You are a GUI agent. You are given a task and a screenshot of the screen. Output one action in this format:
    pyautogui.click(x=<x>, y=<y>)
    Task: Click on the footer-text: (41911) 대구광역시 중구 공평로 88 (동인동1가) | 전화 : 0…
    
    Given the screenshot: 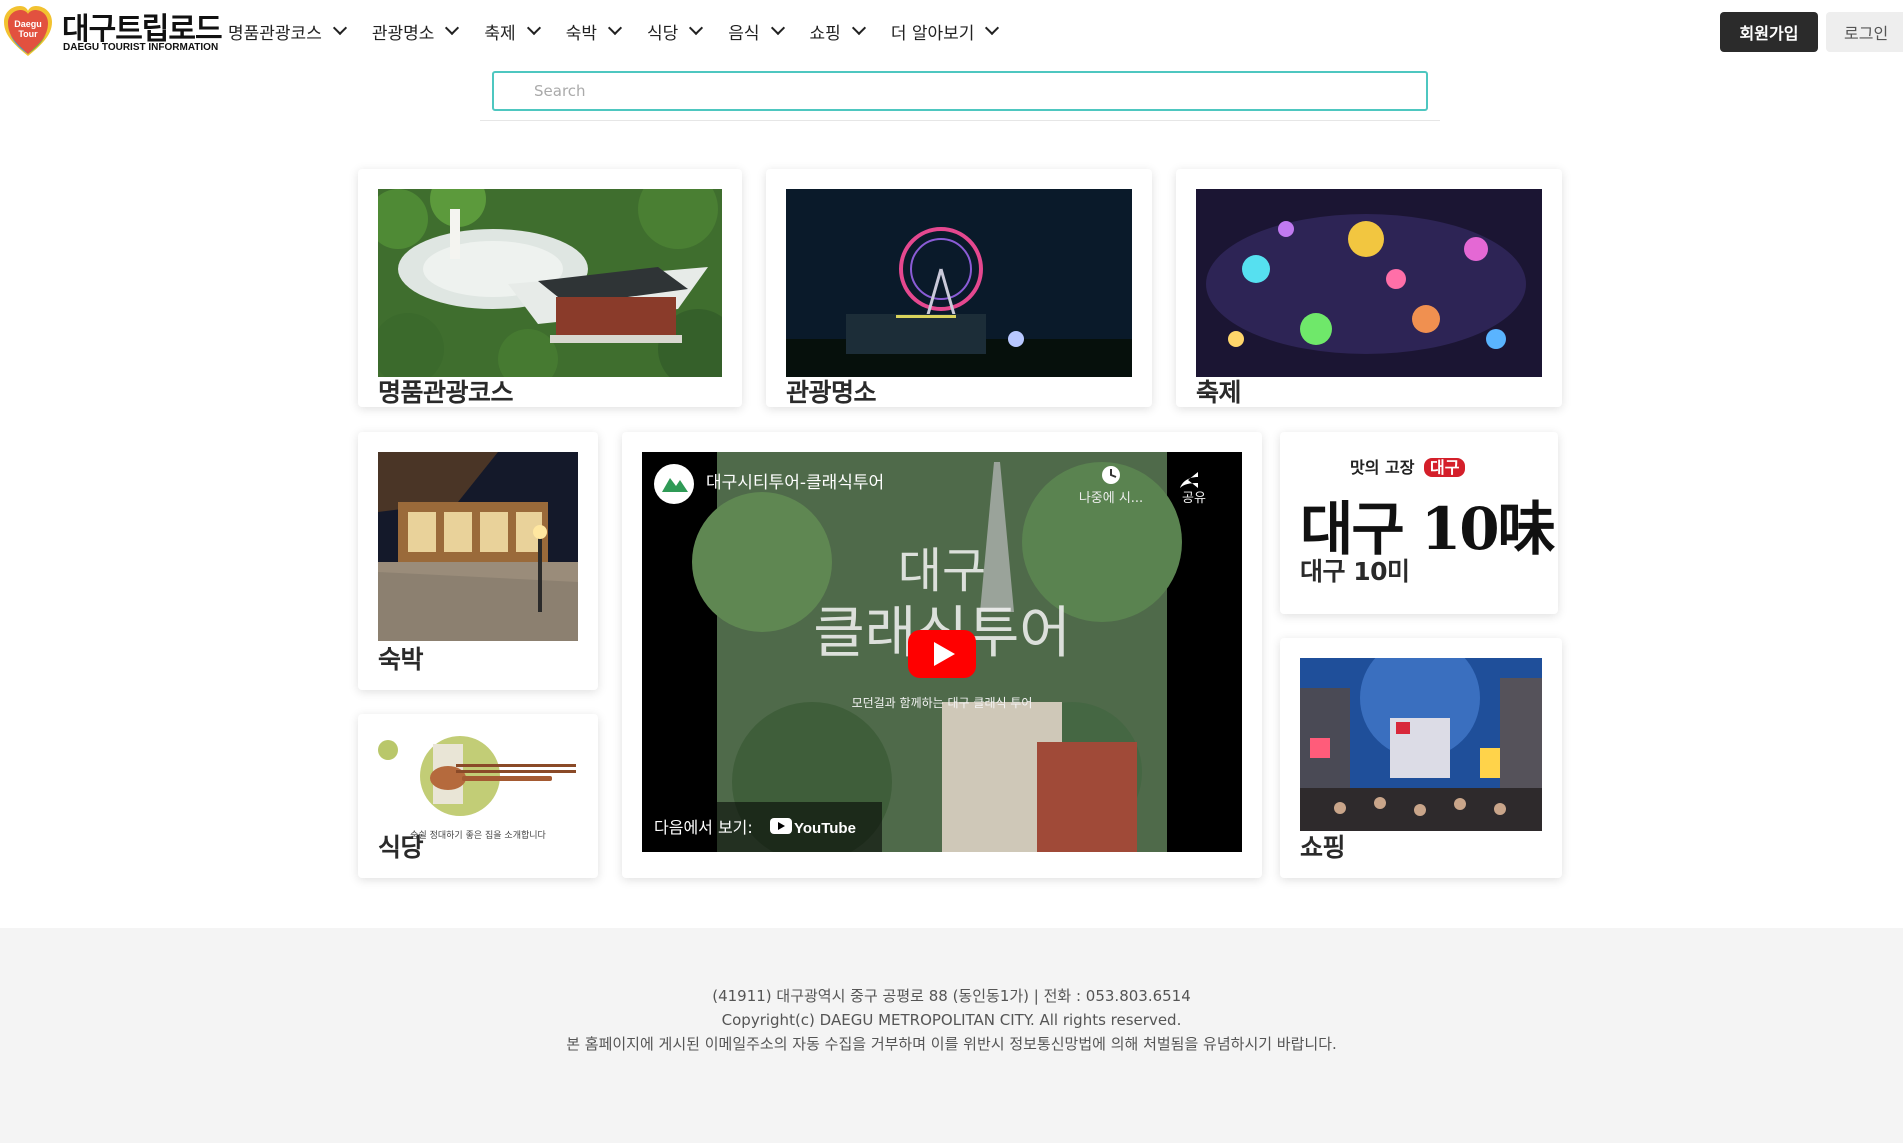 What is the action you would take?
    pyautogui.click(x=951, y=1020)
    